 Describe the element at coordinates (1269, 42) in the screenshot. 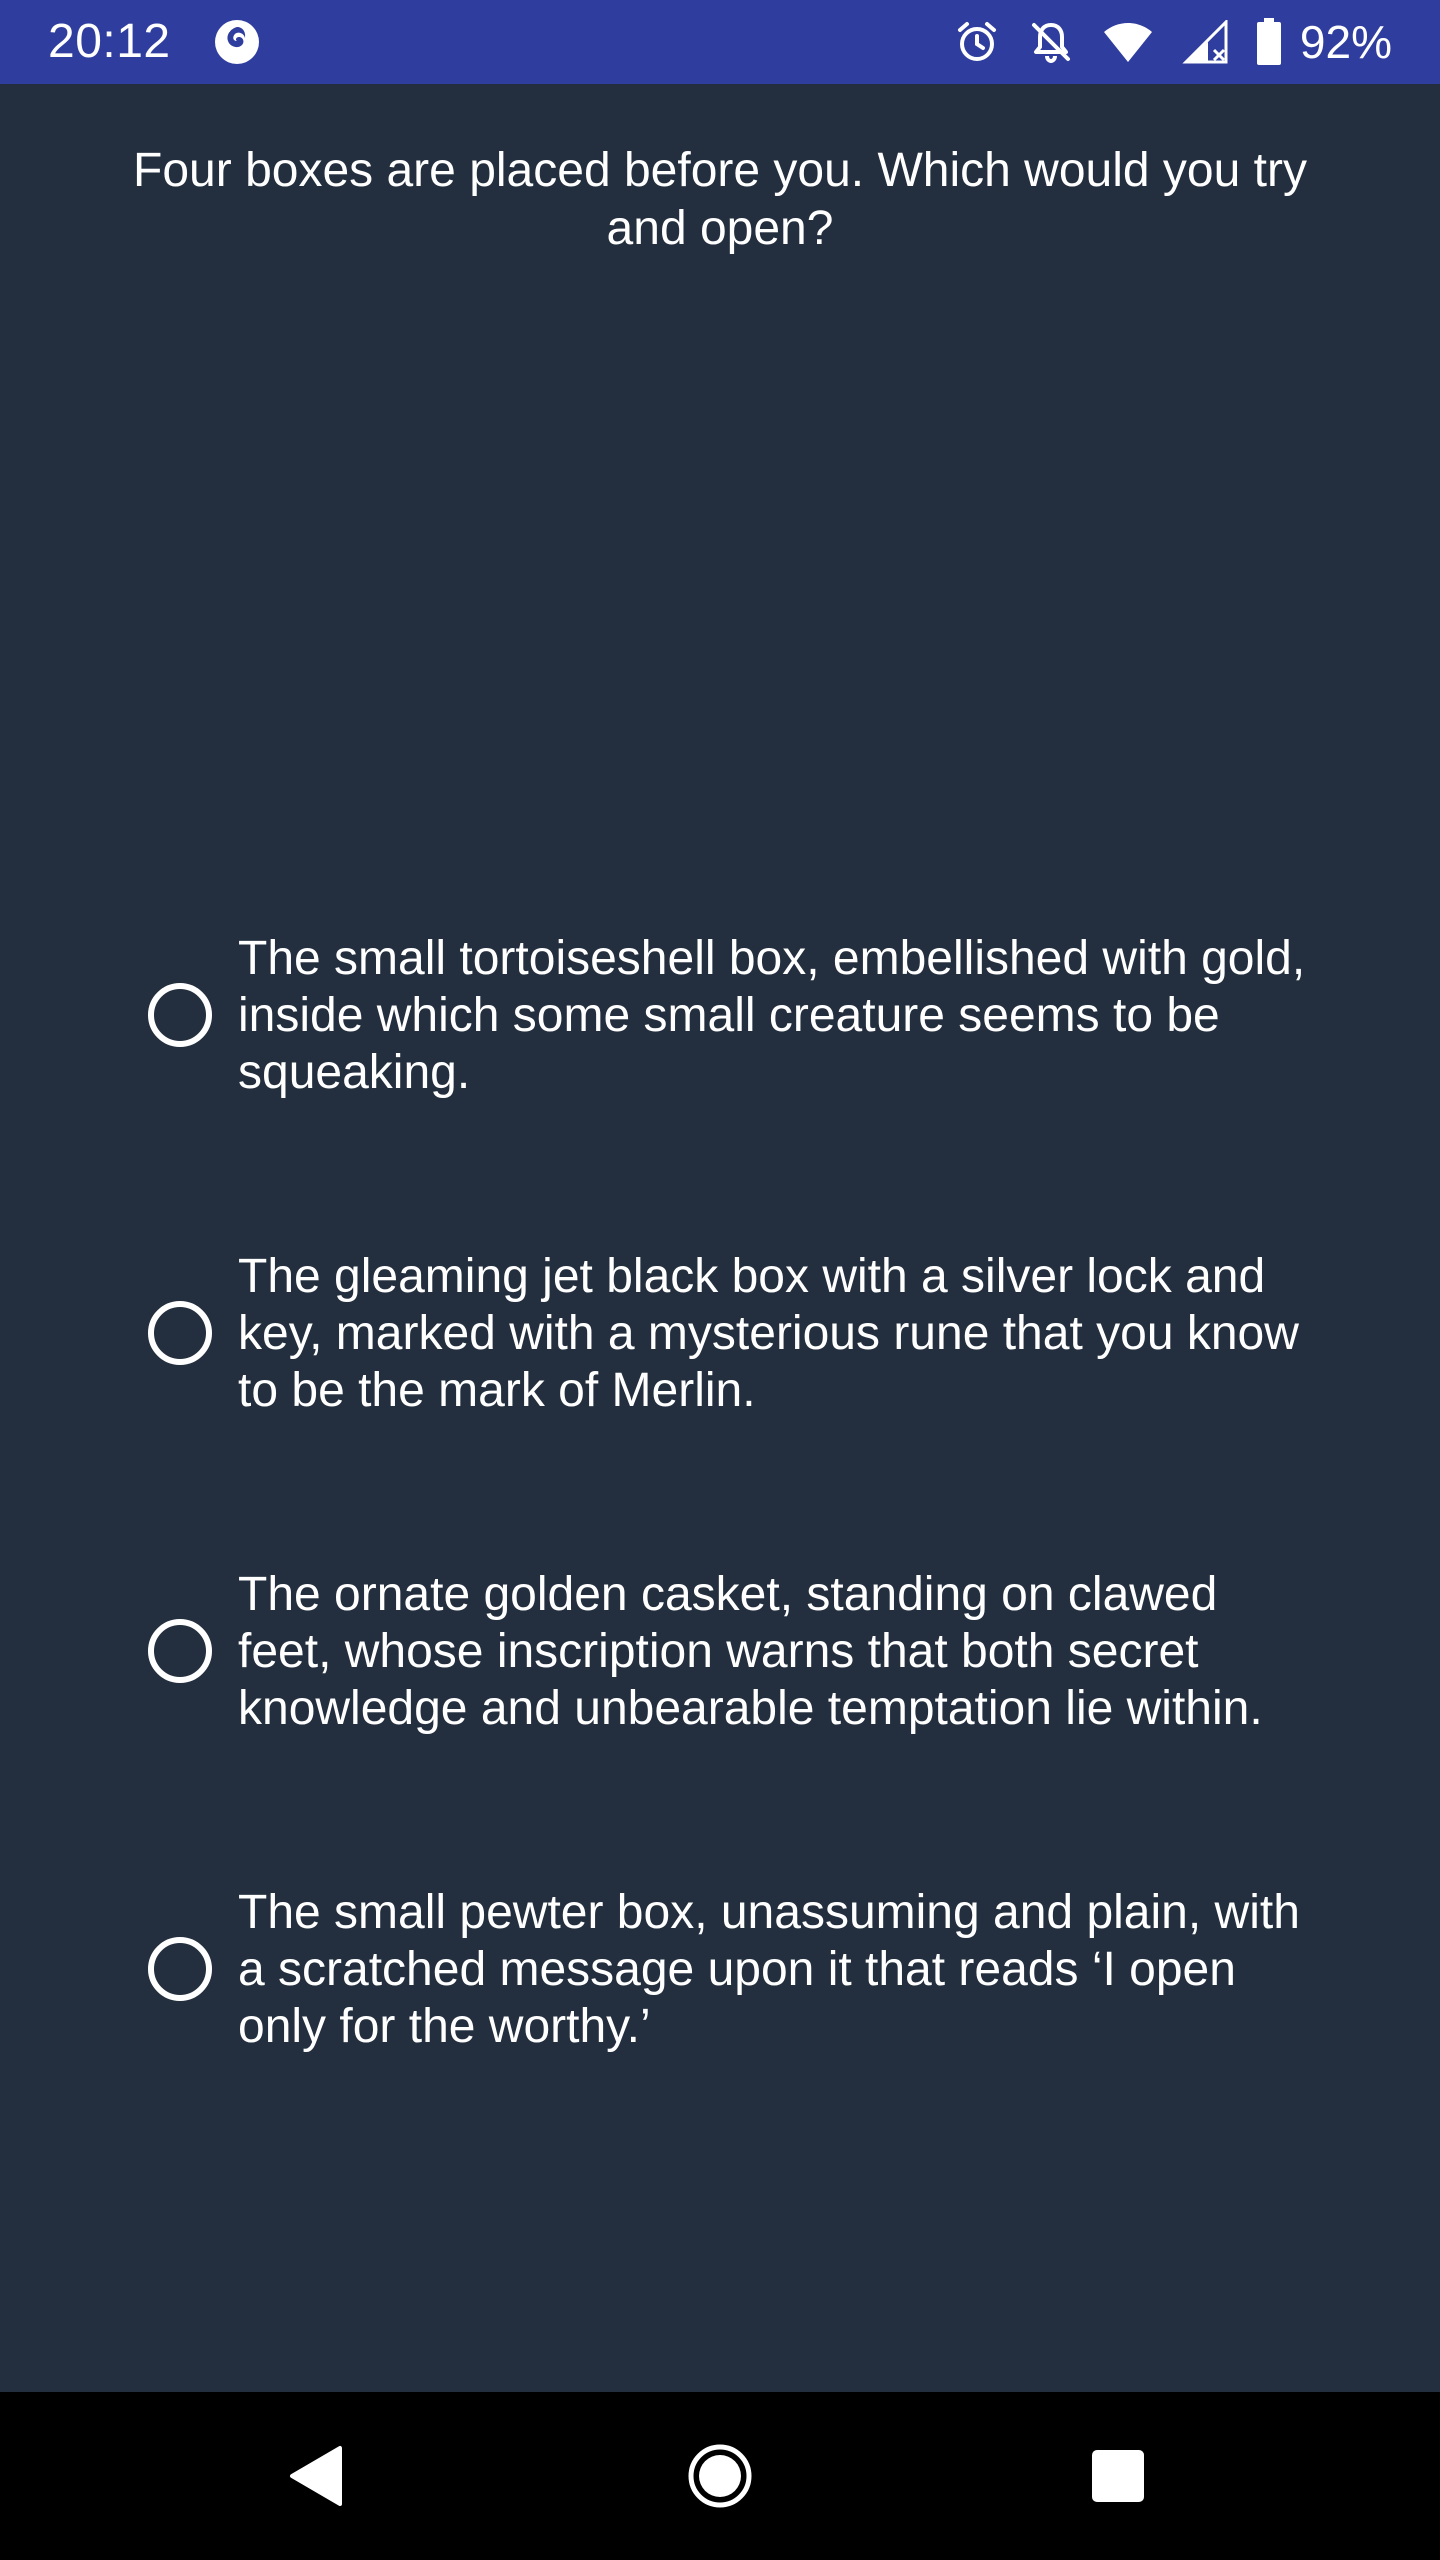

I see `battery-icon` at that location.